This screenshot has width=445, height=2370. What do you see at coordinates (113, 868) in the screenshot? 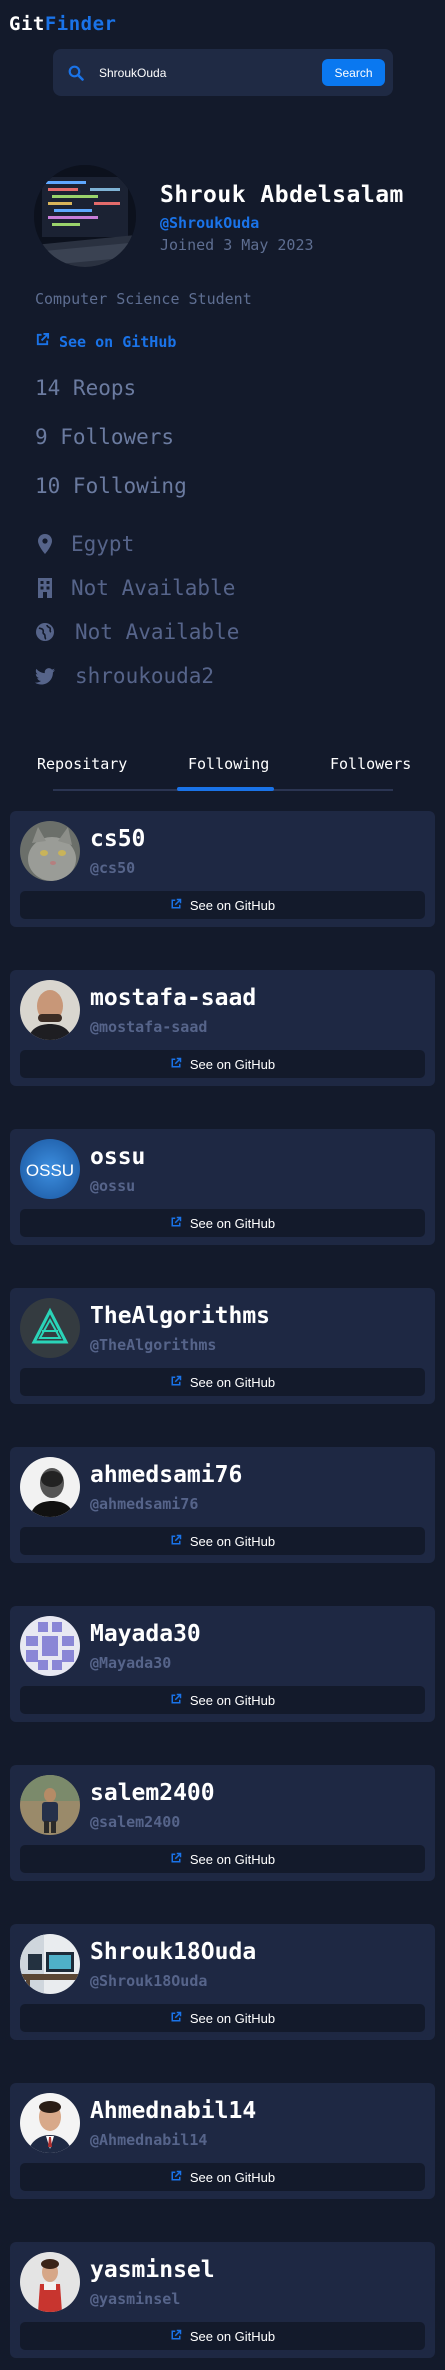
I see `user-handle: @cs50` at bounding box center [113, 868].